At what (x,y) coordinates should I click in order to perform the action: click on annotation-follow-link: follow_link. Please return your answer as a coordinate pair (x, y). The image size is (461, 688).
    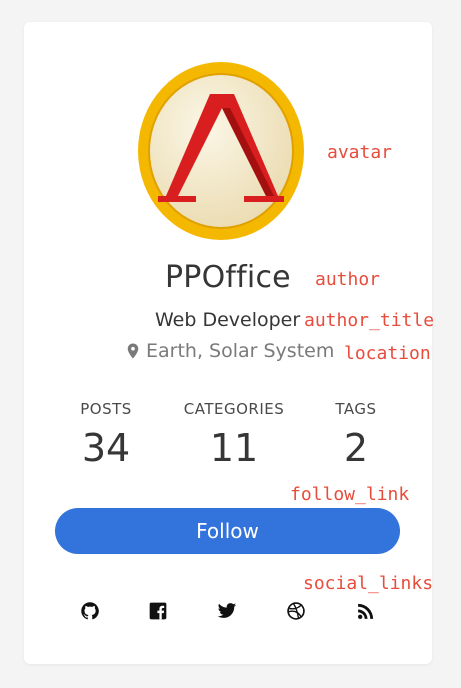
    Looking at the image, I should click on (350, 494).